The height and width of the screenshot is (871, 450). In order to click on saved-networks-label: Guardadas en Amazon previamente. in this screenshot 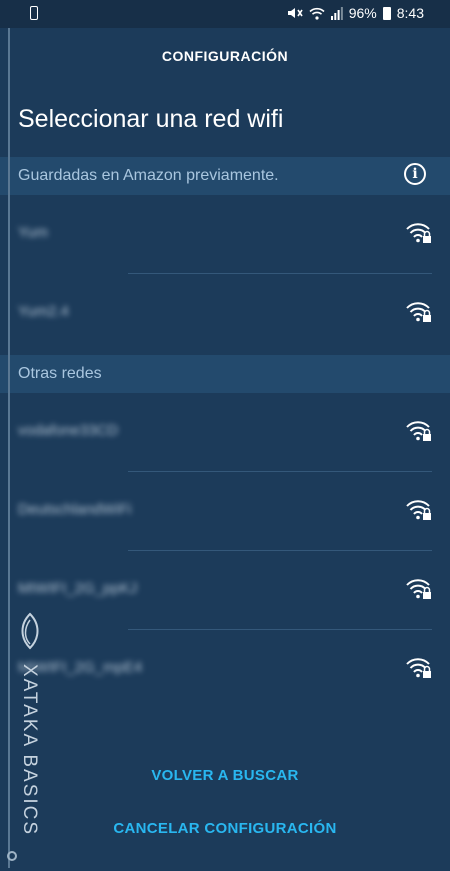, I will do `click(148, 175)`.